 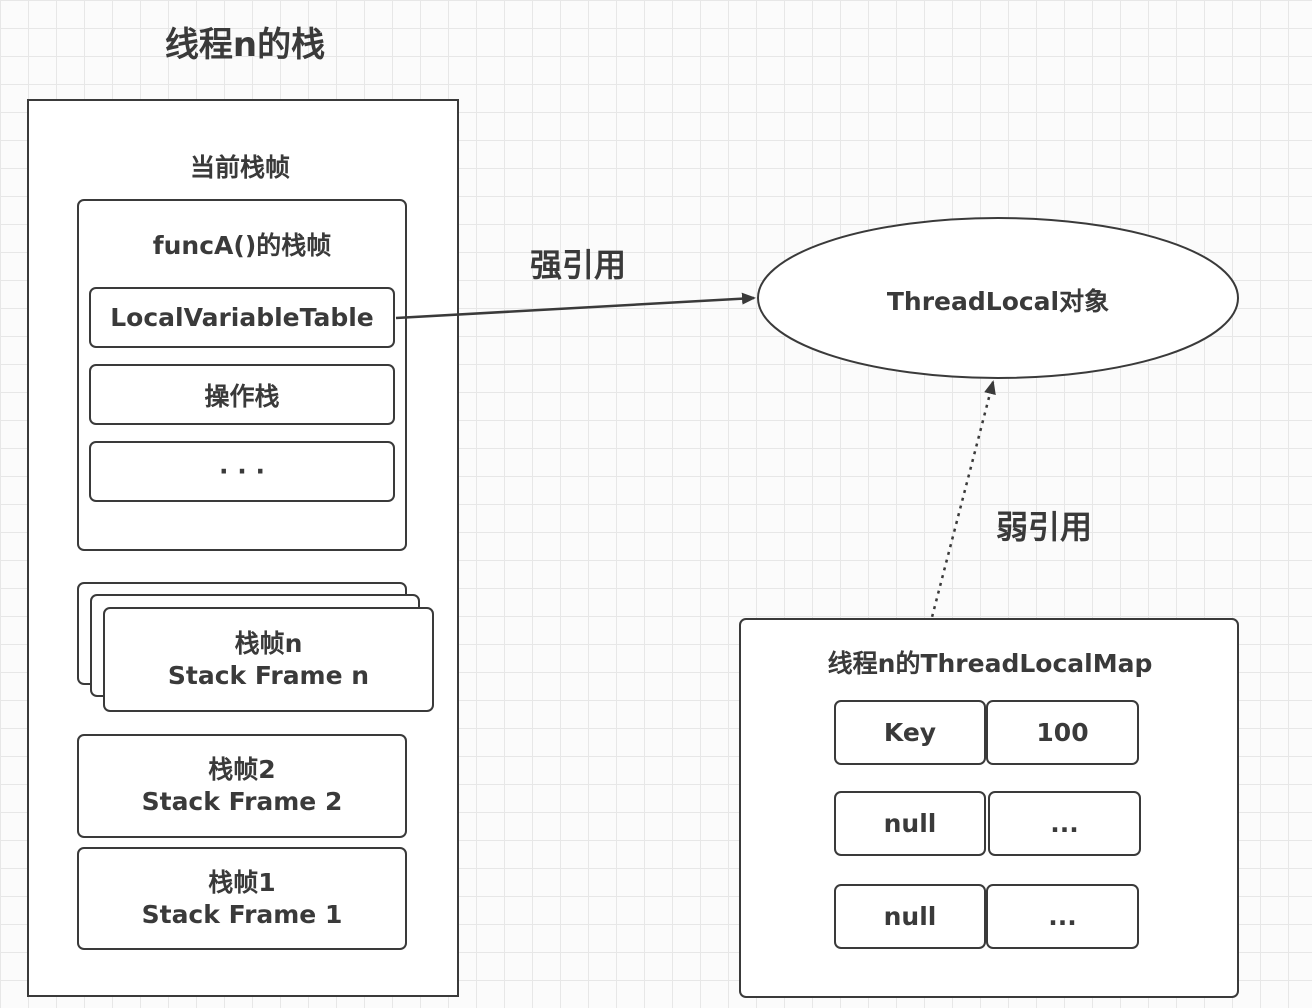 I want to click on frame-2-box: 栈帧2 Stack Frame 2, so click(x=242, y=786).